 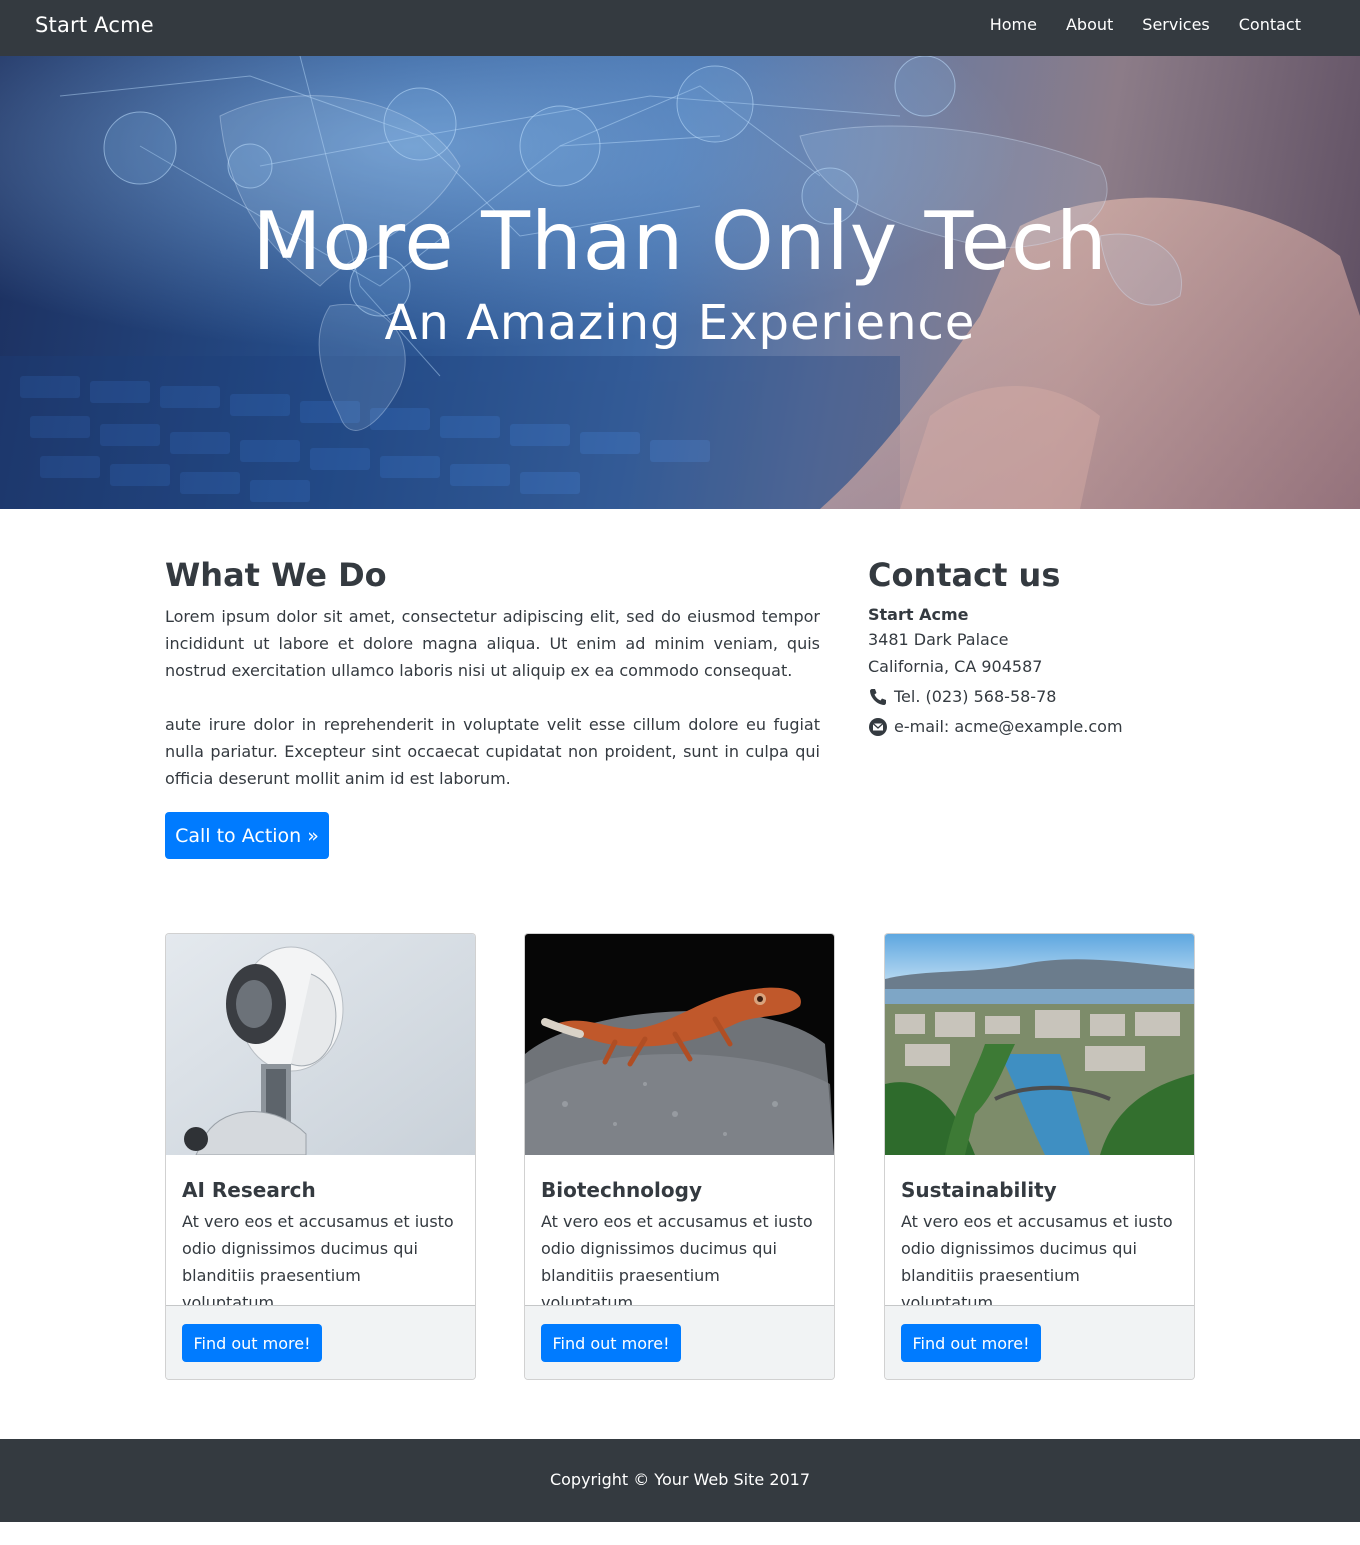 What do you see at coordinates (1175, 24) in the screenshot?
I see `nav-link-services: Services` at bounding box center [1175, 24].